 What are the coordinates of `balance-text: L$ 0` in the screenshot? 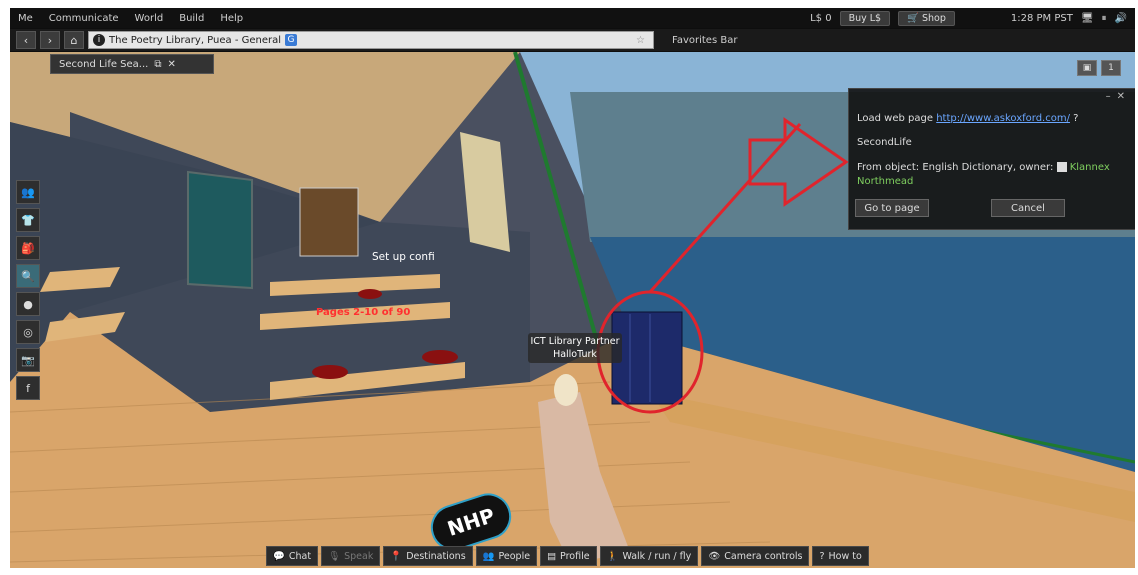 It's located at (820, 18).